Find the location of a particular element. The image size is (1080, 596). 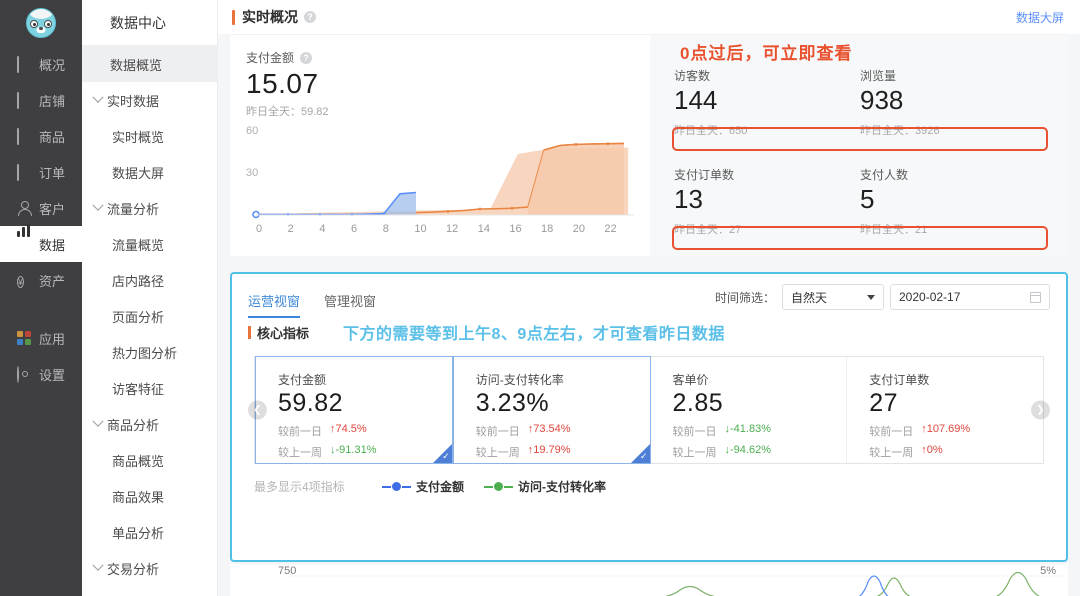

card-compare-week: 较上一周 ↓-91.31% is located at coordinates (365, 452).